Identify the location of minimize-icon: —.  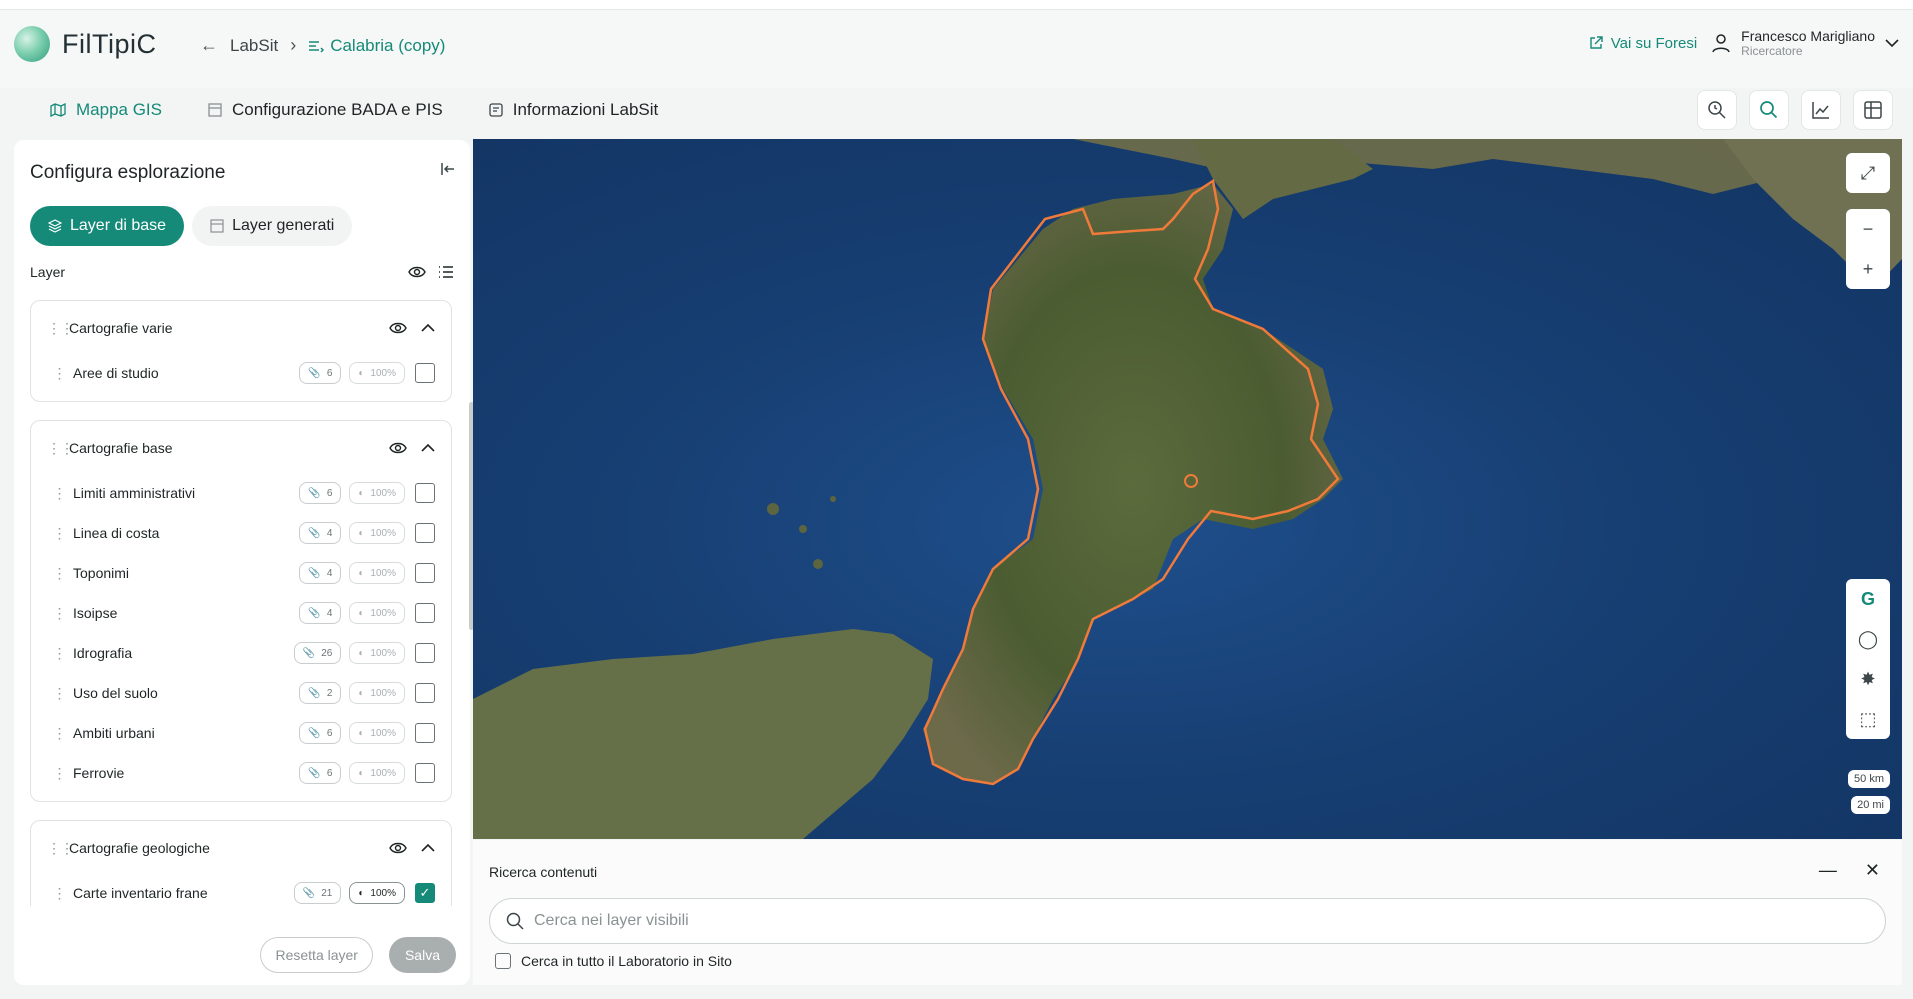
(1828, 870).